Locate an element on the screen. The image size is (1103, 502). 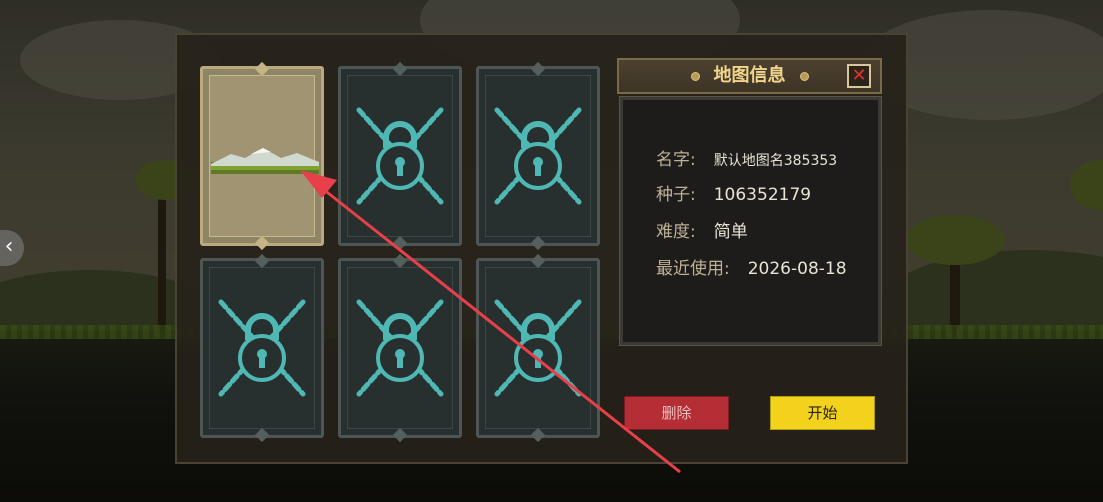
last-used-value: 2026-08-18 is located at coordinates (797, 269).